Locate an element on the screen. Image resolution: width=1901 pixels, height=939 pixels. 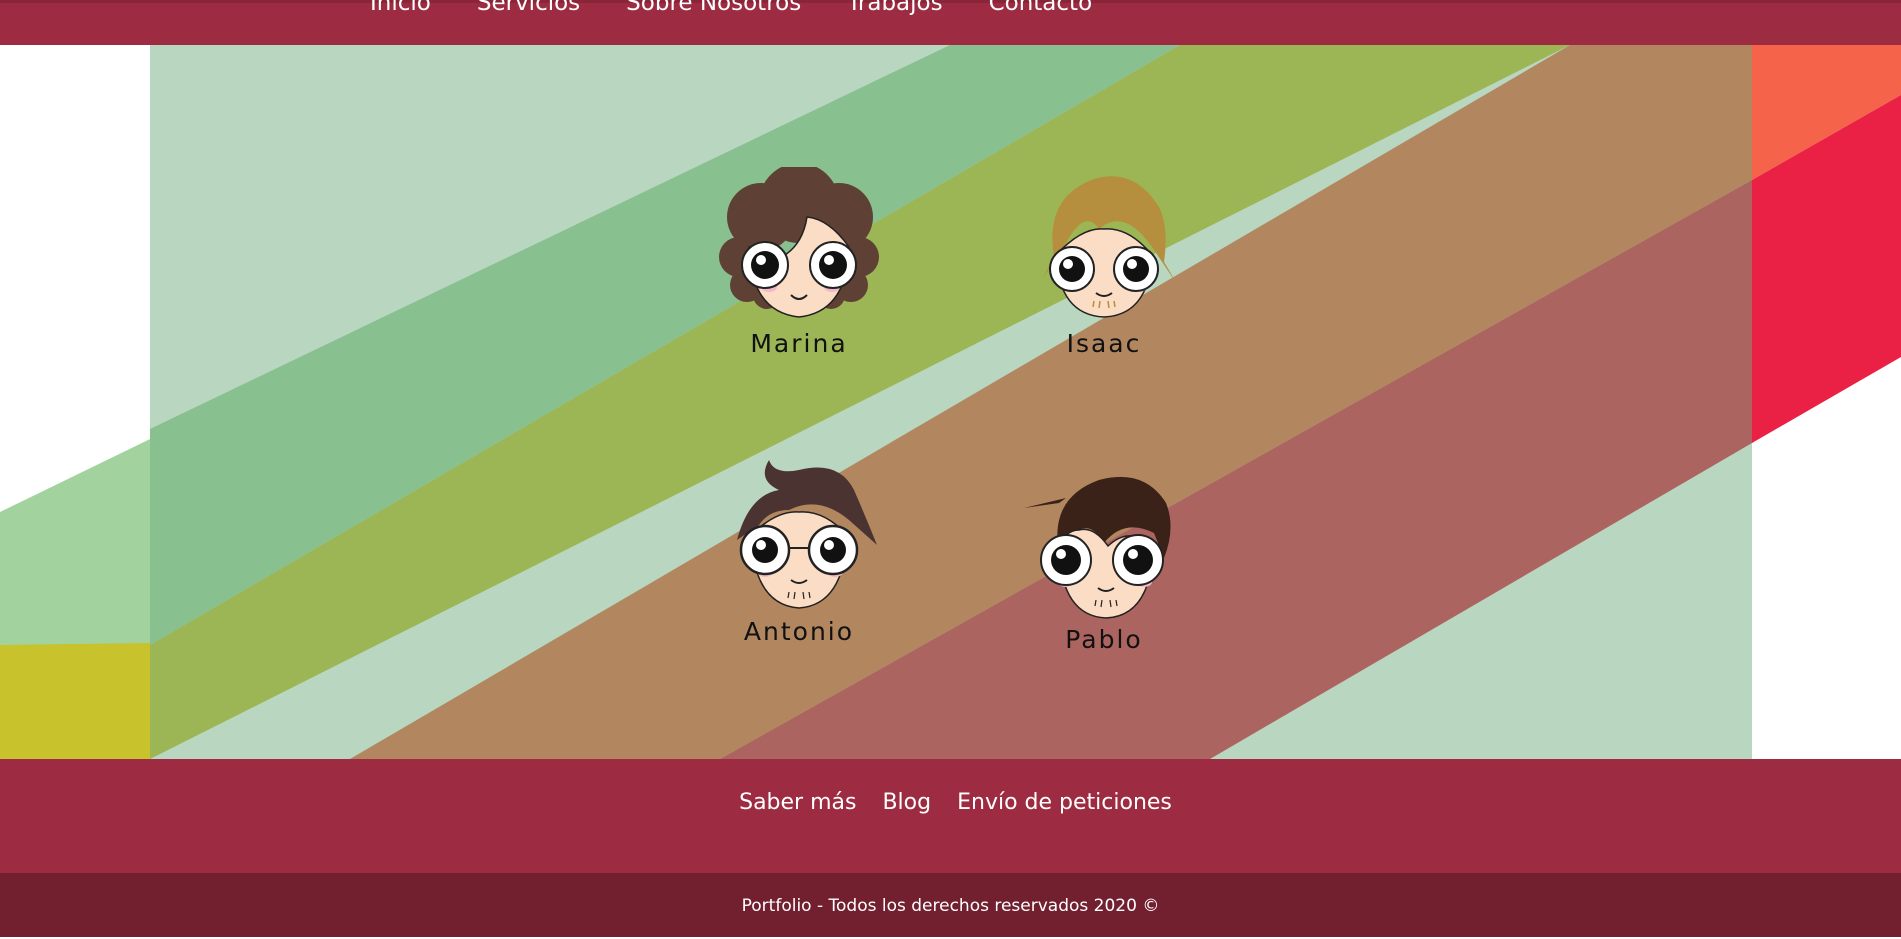
nav-link-contacto: Contacto is located at coordinates (1041, 7).